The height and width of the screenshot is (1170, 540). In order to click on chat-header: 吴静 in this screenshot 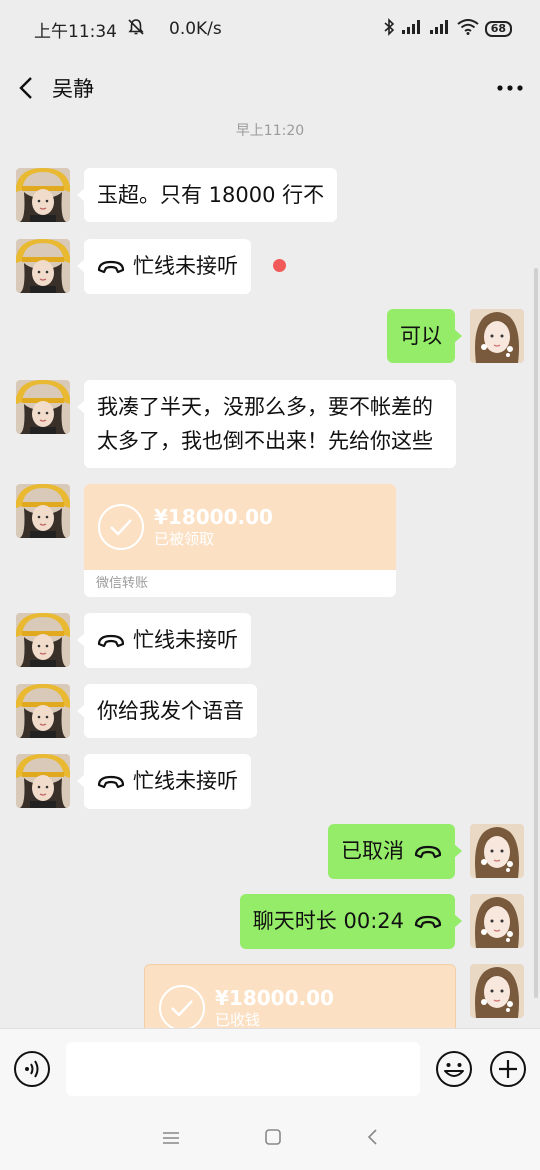, I will do `click(270, 88)`.